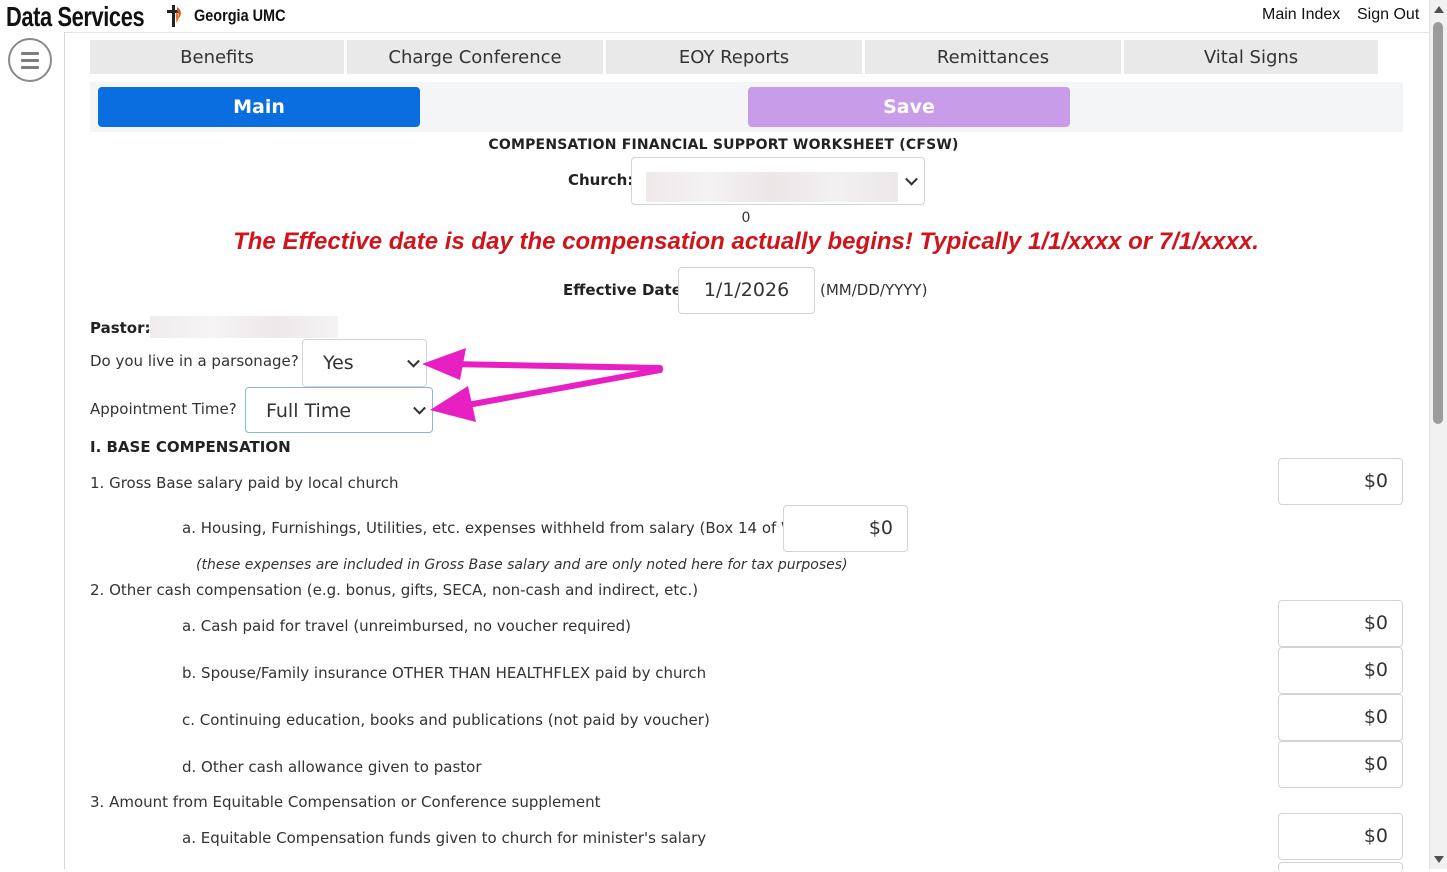  What do you see at coordinates (163, 409) in the screenshot?
I see `appointment-label: Appointment Time?` at bounding box center [163, 409].